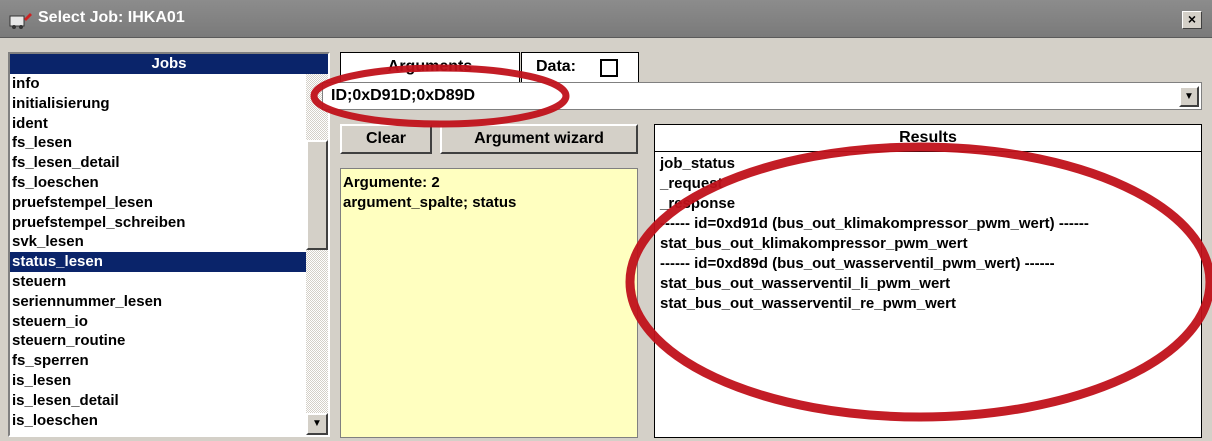 This screenshot has width=1212, height=441. Describe the element at coordinates (386, 139) in the screenshot. I see `clear-button: Clear` at that location.